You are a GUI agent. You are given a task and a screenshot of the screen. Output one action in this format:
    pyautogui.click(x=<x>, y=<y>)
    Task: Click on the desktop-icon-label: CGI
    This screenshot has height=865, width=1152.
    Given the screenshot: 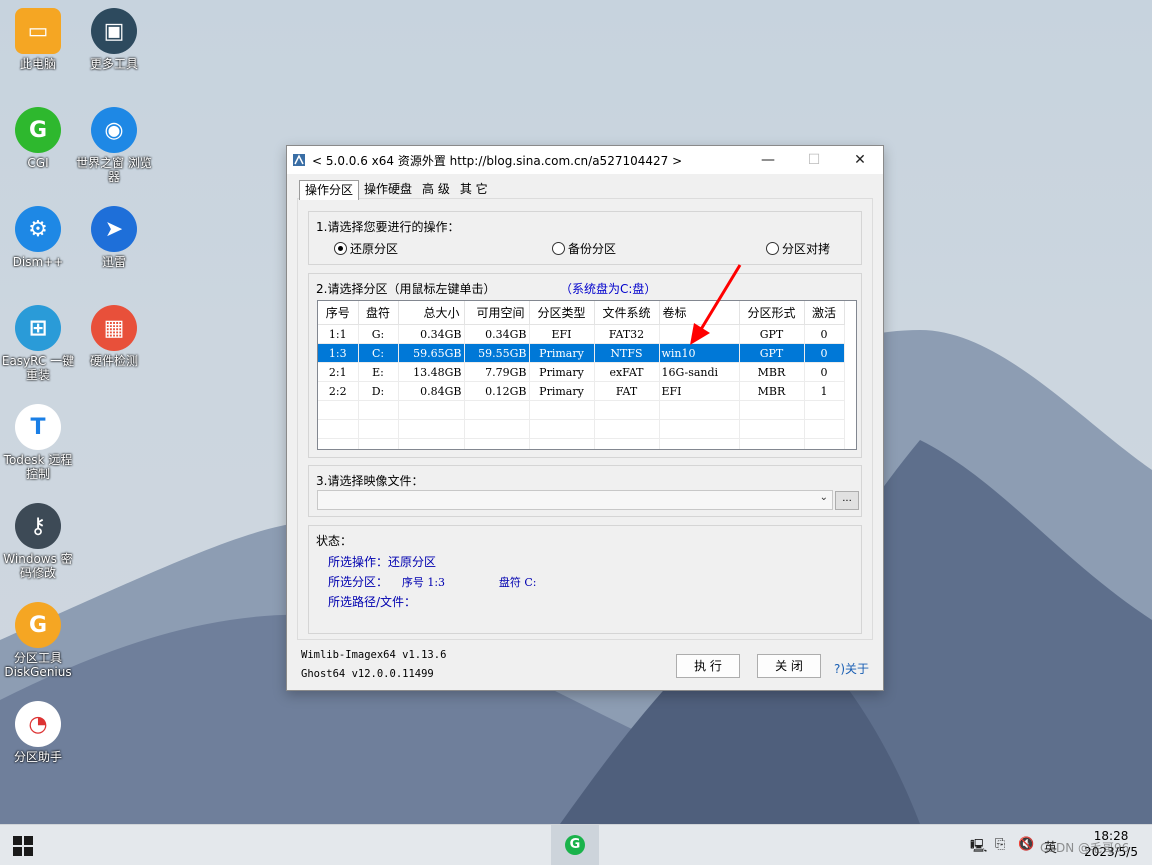 What is the action you would take?
    pyautogui.click(x=38, y=163)
    